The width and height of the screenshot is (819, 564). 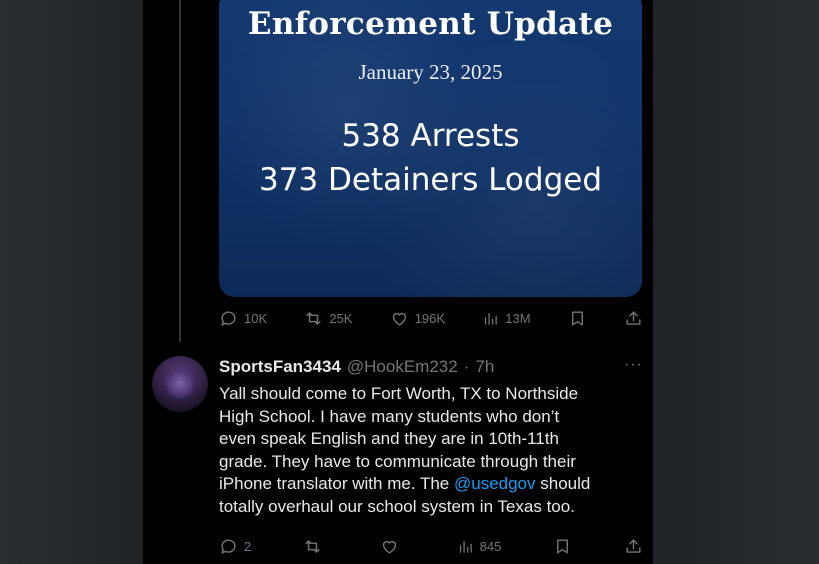 What do you see at coordinates (563, 483) in the screenshot?
I see `reply-text-segment: should` at bounding box center [563, 483].